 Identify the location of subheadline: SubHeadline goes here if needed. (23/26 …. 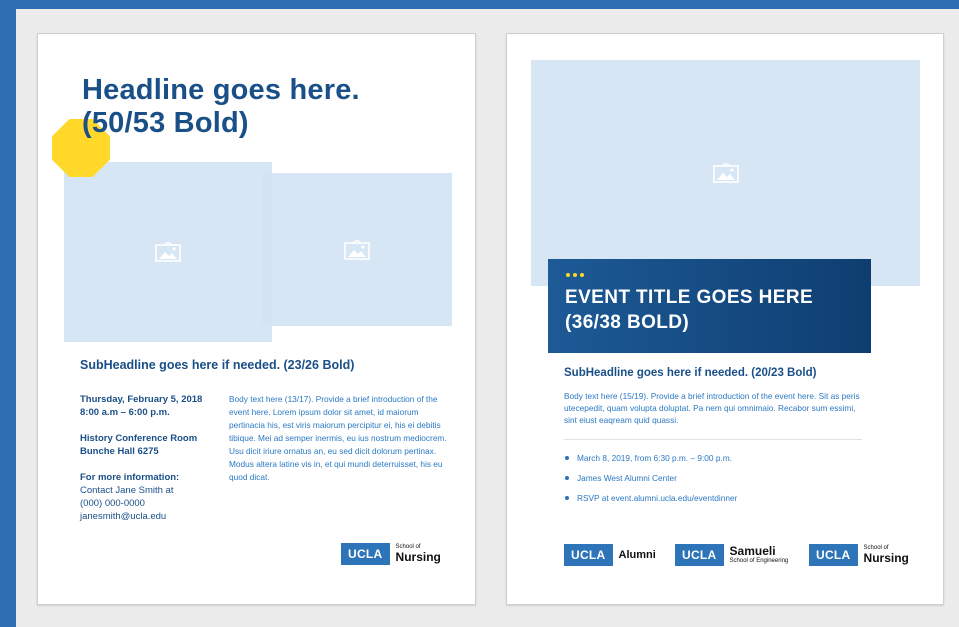
(217, 365).